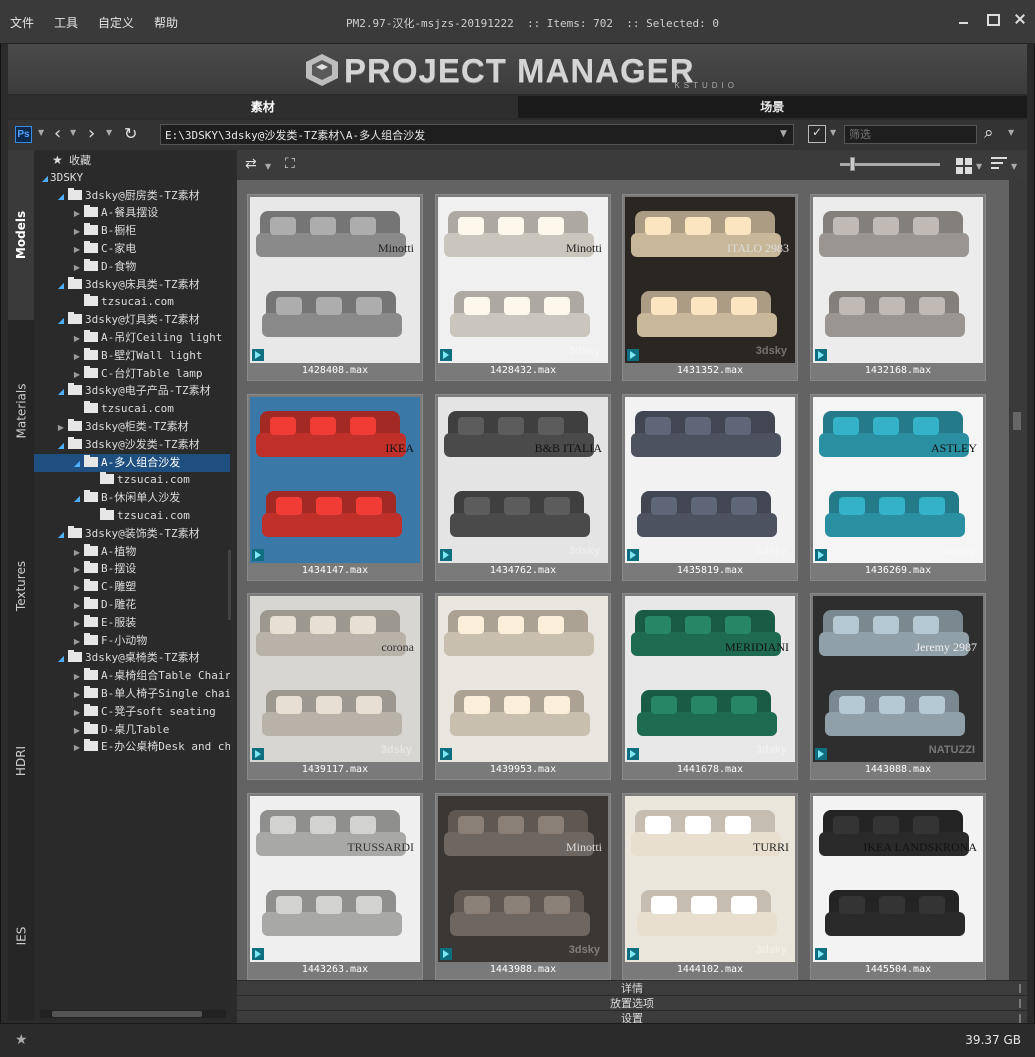  What do you see at coordinates (91, 134) in the screenshot?
I see `forward-arrow-icon: ›` at bounding box center [91, 134].